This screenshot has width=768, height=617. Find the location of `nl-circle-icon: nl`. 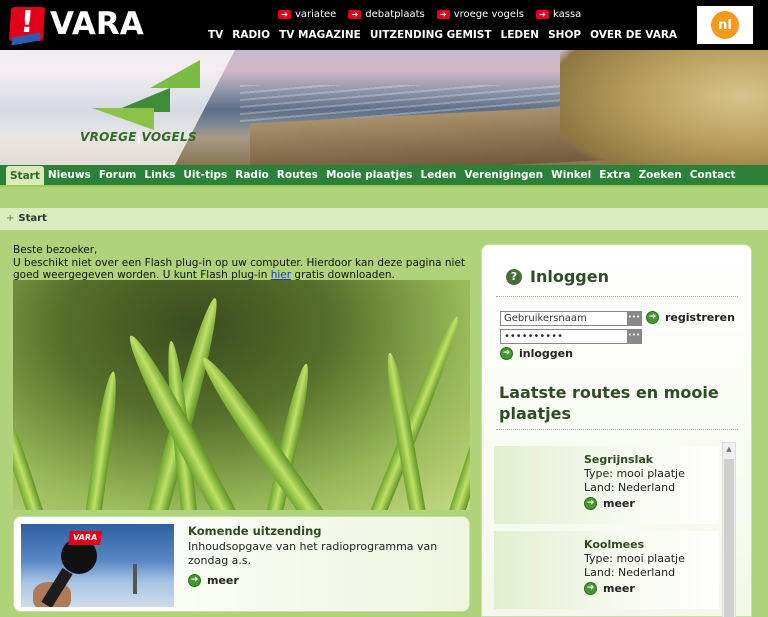

nl-circle-icon: nl is located at coordinates (725, 25).